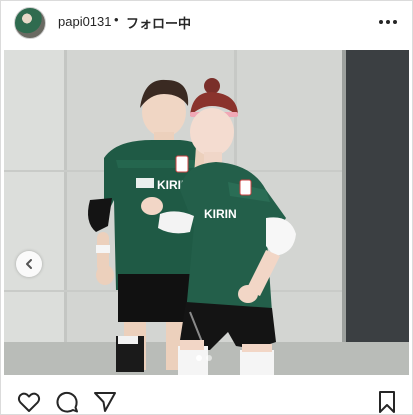 The height and width of the screenshot is (415, 413). What do you see at coordinates (199, 358) in the screenshot?
I see `carousel-dot-active` at bounding box center [199, 358].